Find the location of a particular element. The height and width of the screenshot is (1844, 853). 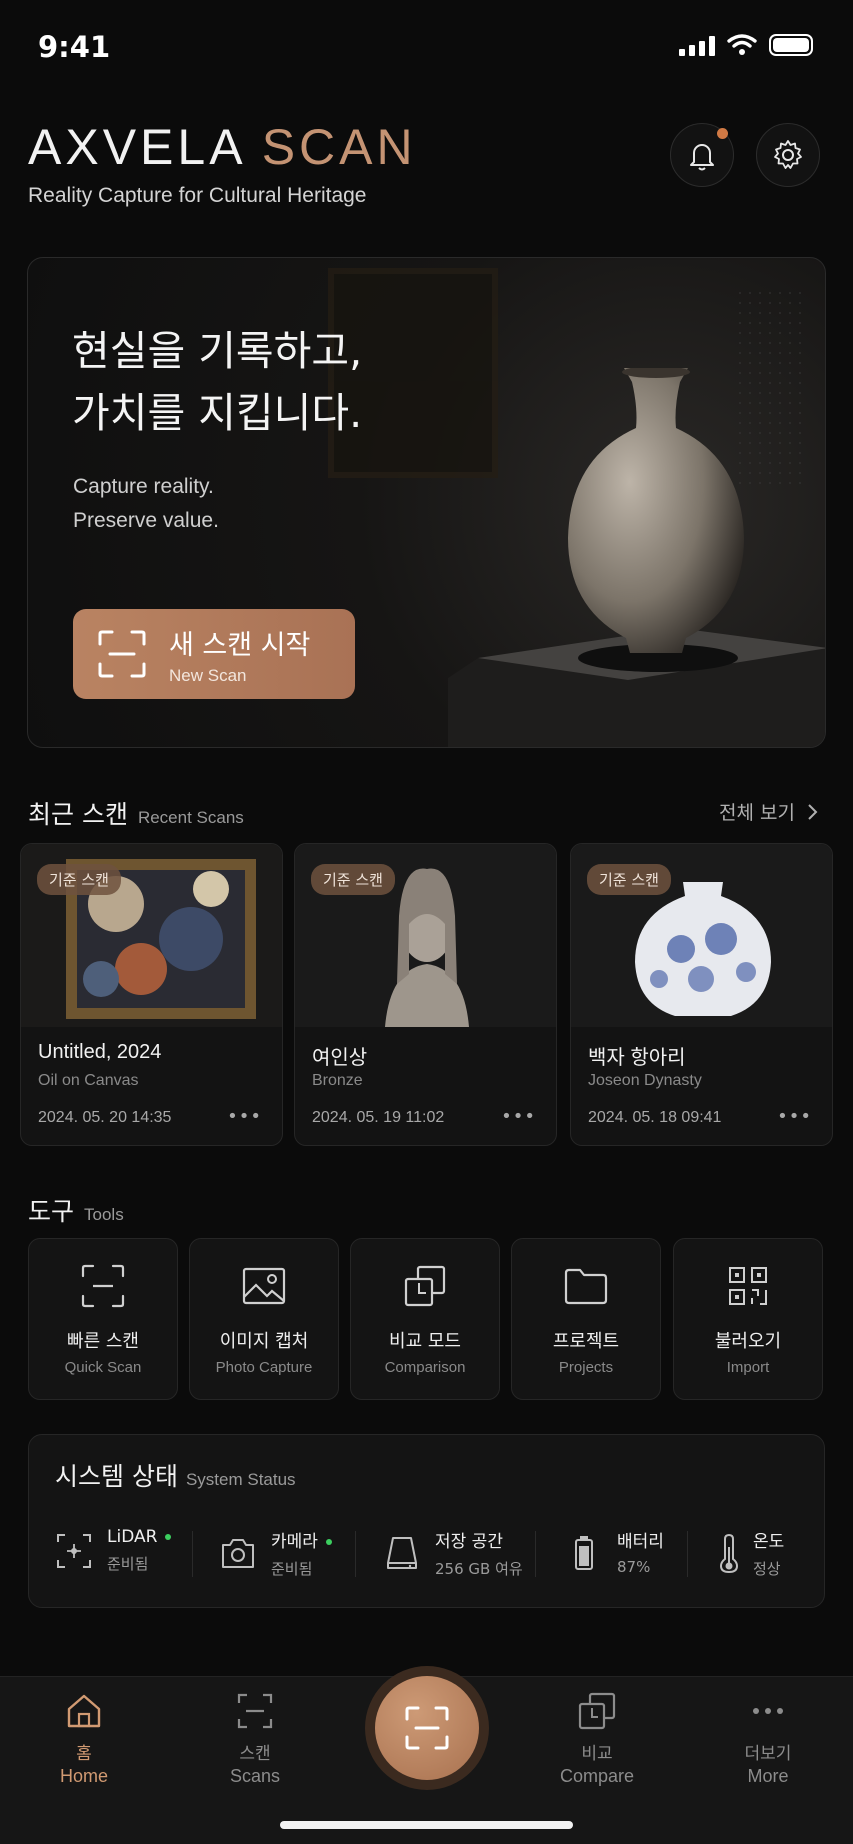

tab-more: 더보기 More is located at coordinates (768, 1739).